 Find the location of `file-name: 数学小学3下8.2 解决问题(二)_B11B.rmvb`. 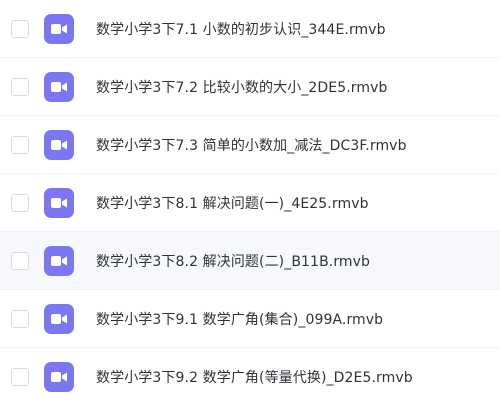

file-name: 数学小学3下8.2 解决问题(二)_B11B.rmvb is located at coordinates (233, 261).